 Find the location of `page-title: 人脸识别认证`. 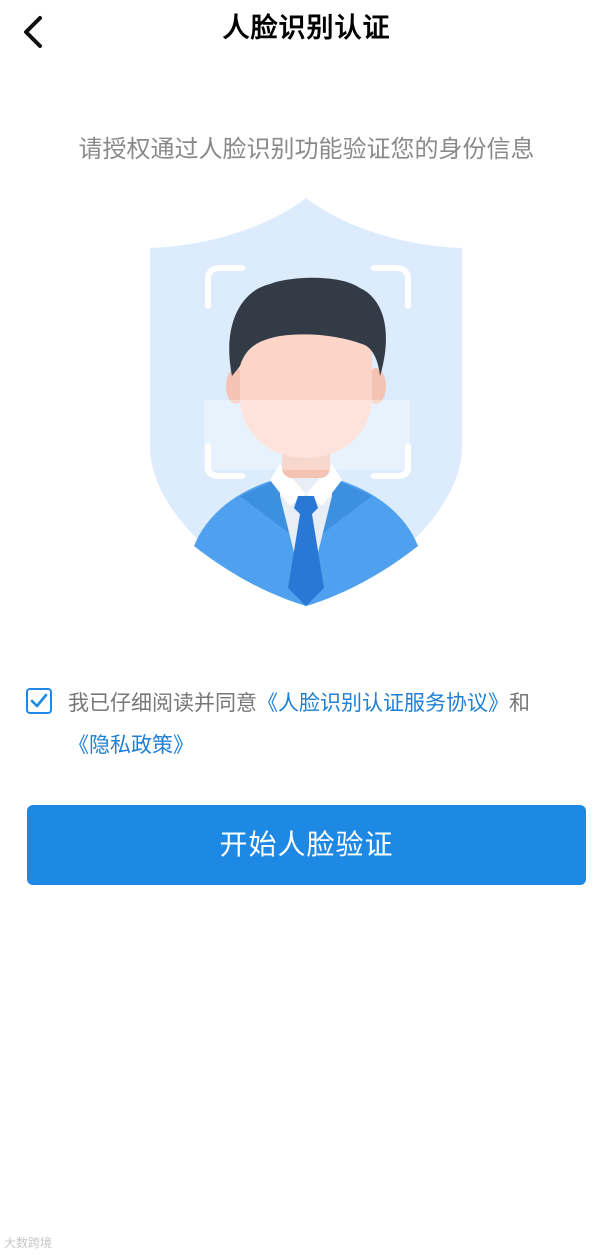

page-title: 人脸识别认证 is located at coordinates (306, 28).